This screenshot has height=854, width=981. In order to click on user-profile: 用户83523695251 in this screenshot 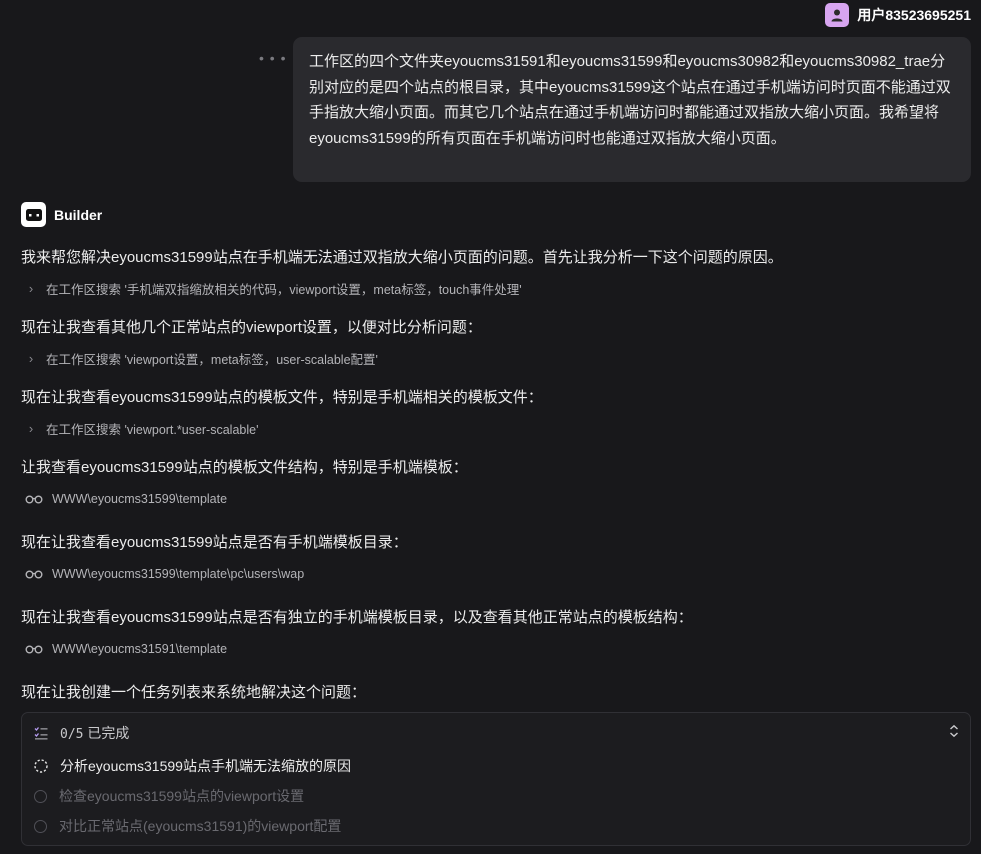, I will do `click(898, 15)`.